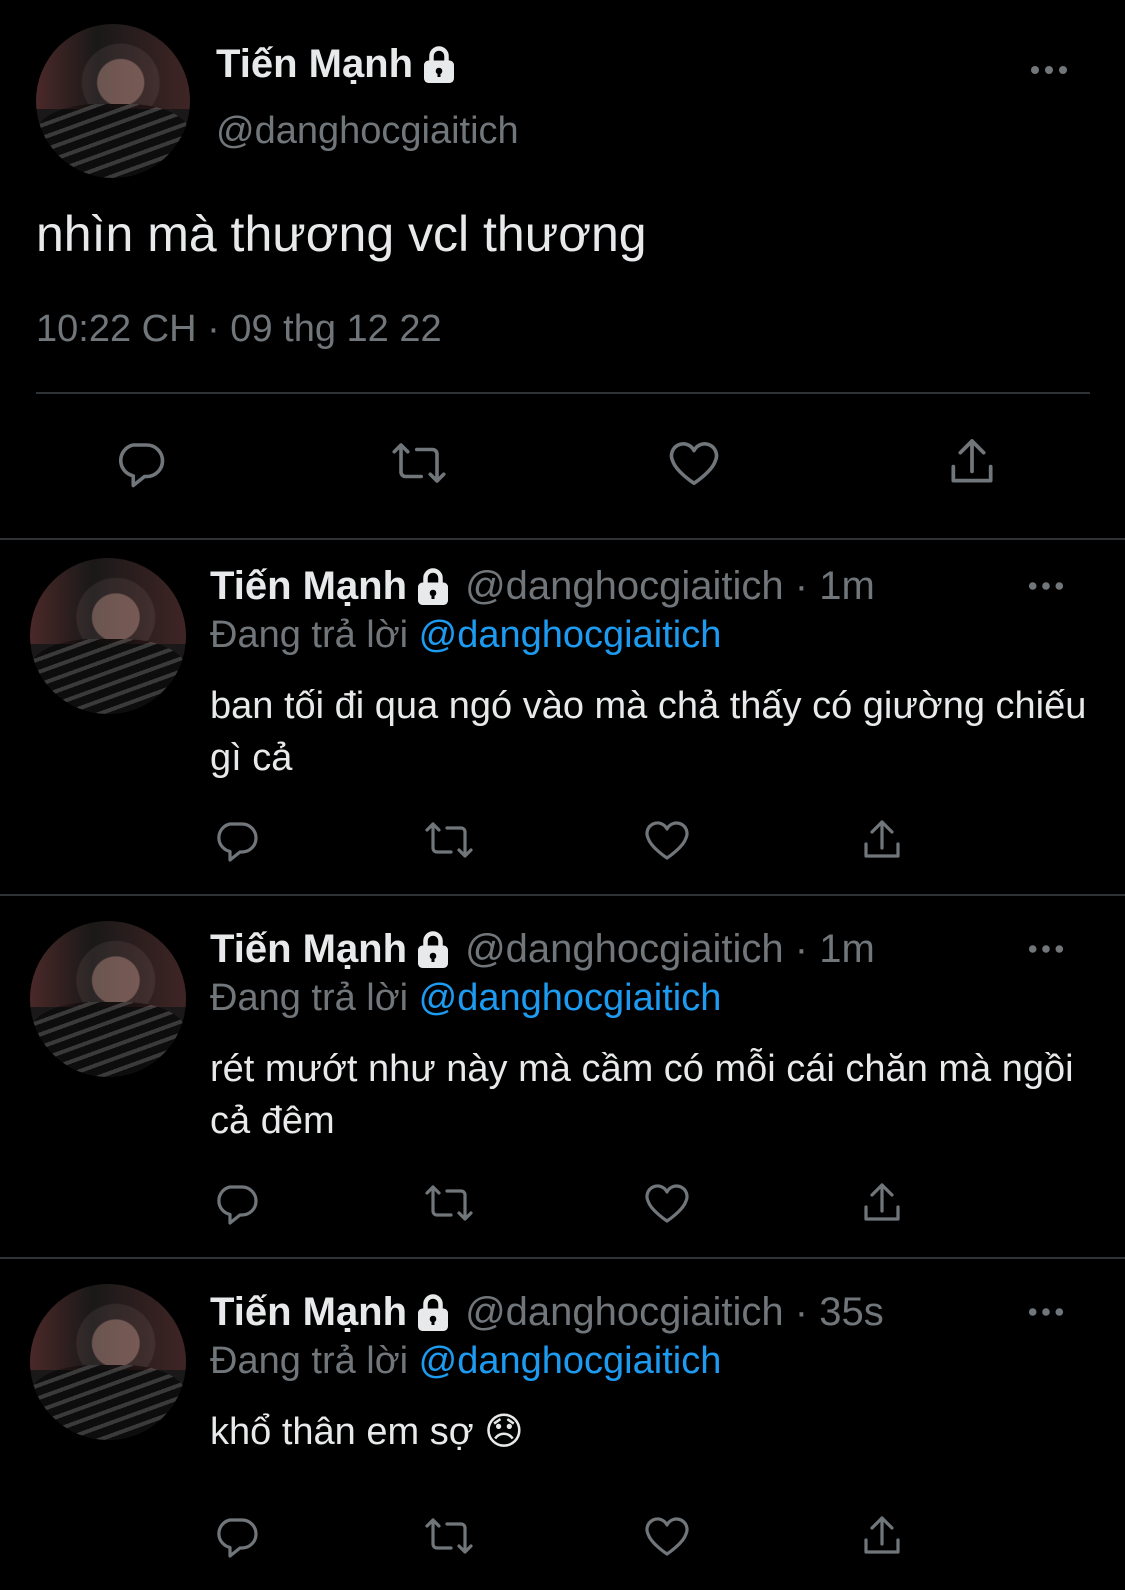 Image resolution: width=1125 pixels, height=1590 pixels. What do you see at coordinates (239, 329) in the screenshot?
I see `tweet-timestamp: 10:22 CH · 09 thg 12 22` at bounding box center [239, 329].